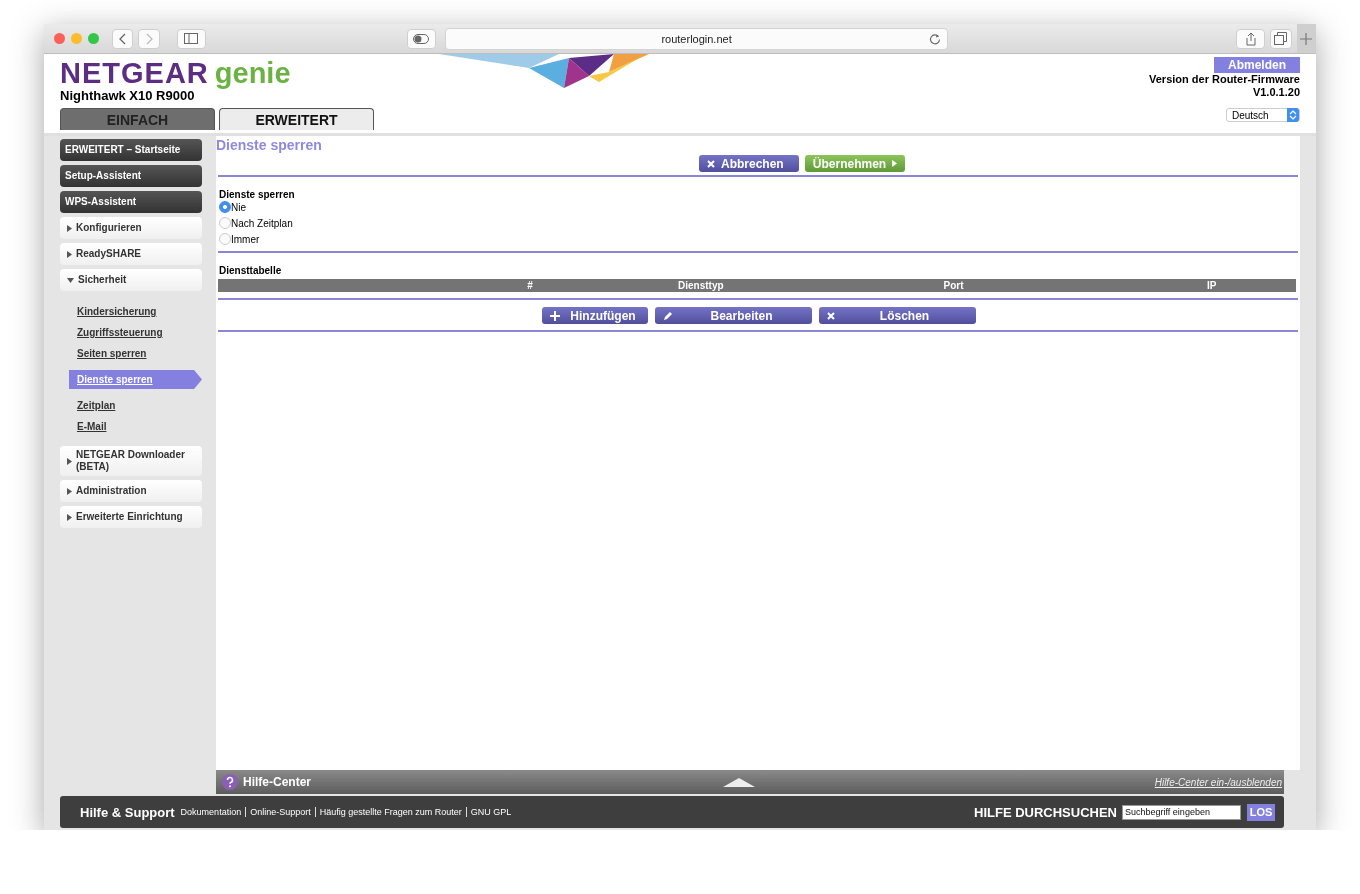  I want to click on toggle-button, so click(421, 38).